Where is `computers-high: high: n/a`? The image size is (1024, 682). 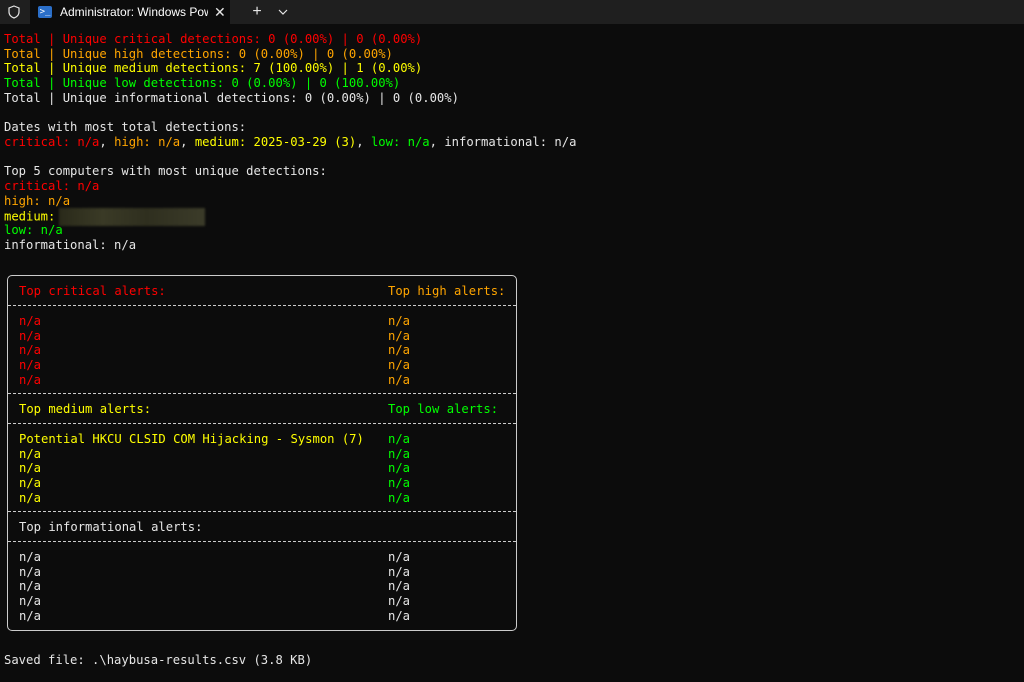
computers-high: high: n/a is located at coordinates (37, 200).